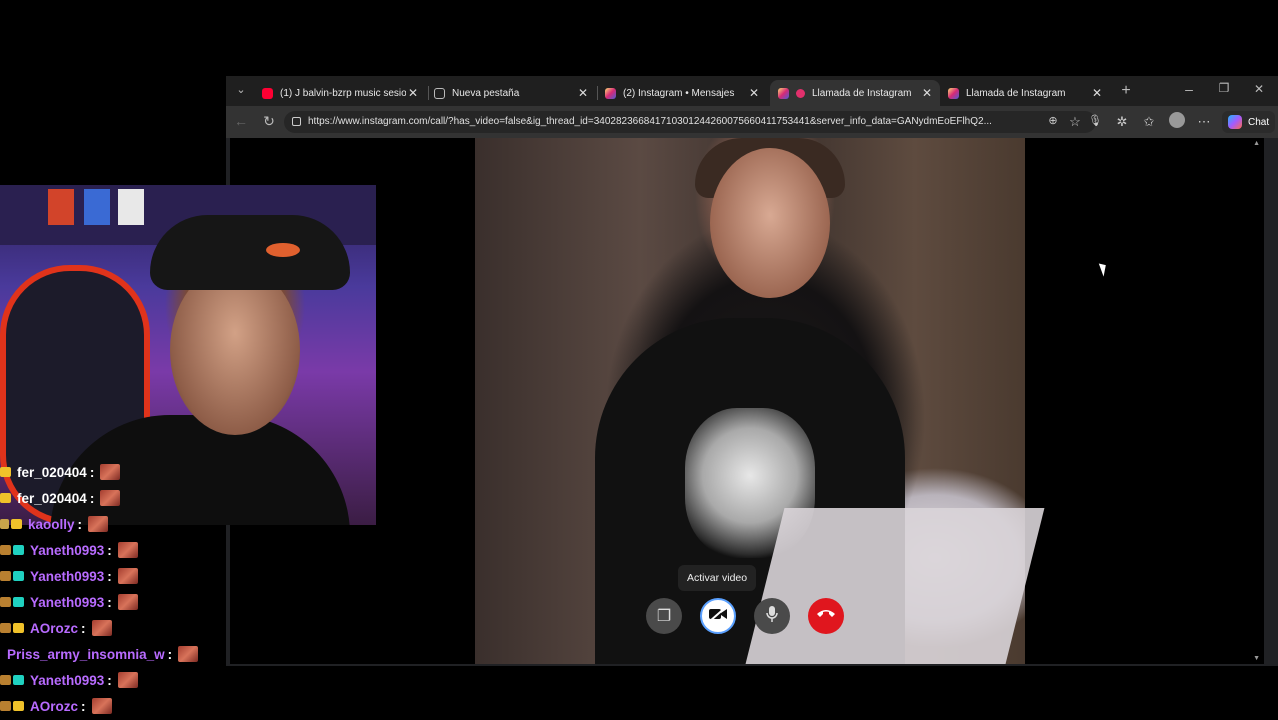 The width and height of the screenshot is (1278, 720). What do you see at coordinates (1122, 122) in the screenshot?
I see `extensions-icon: ✲` at bounding box center [1122, 122].